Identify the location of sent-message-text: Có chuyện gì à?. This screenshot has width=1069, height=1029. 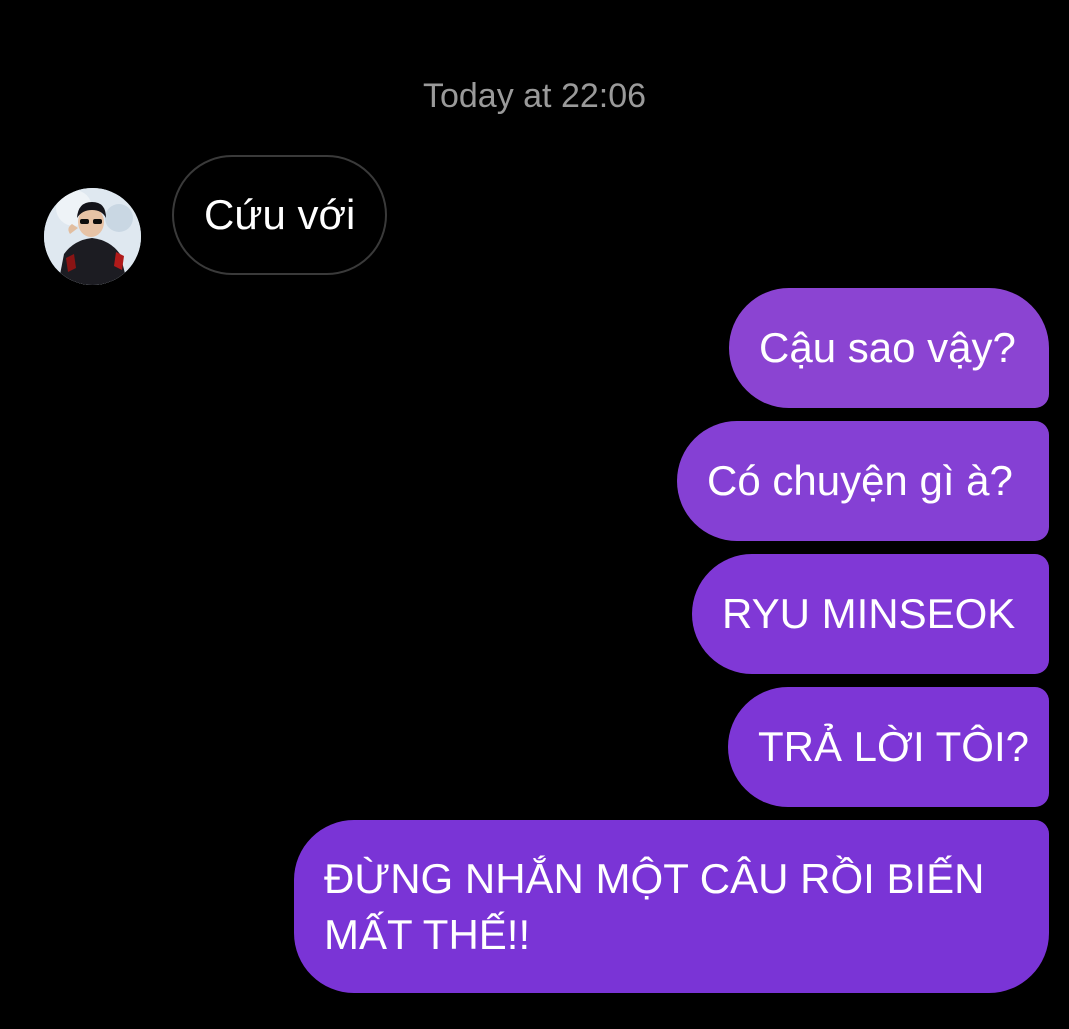
(860, 480).